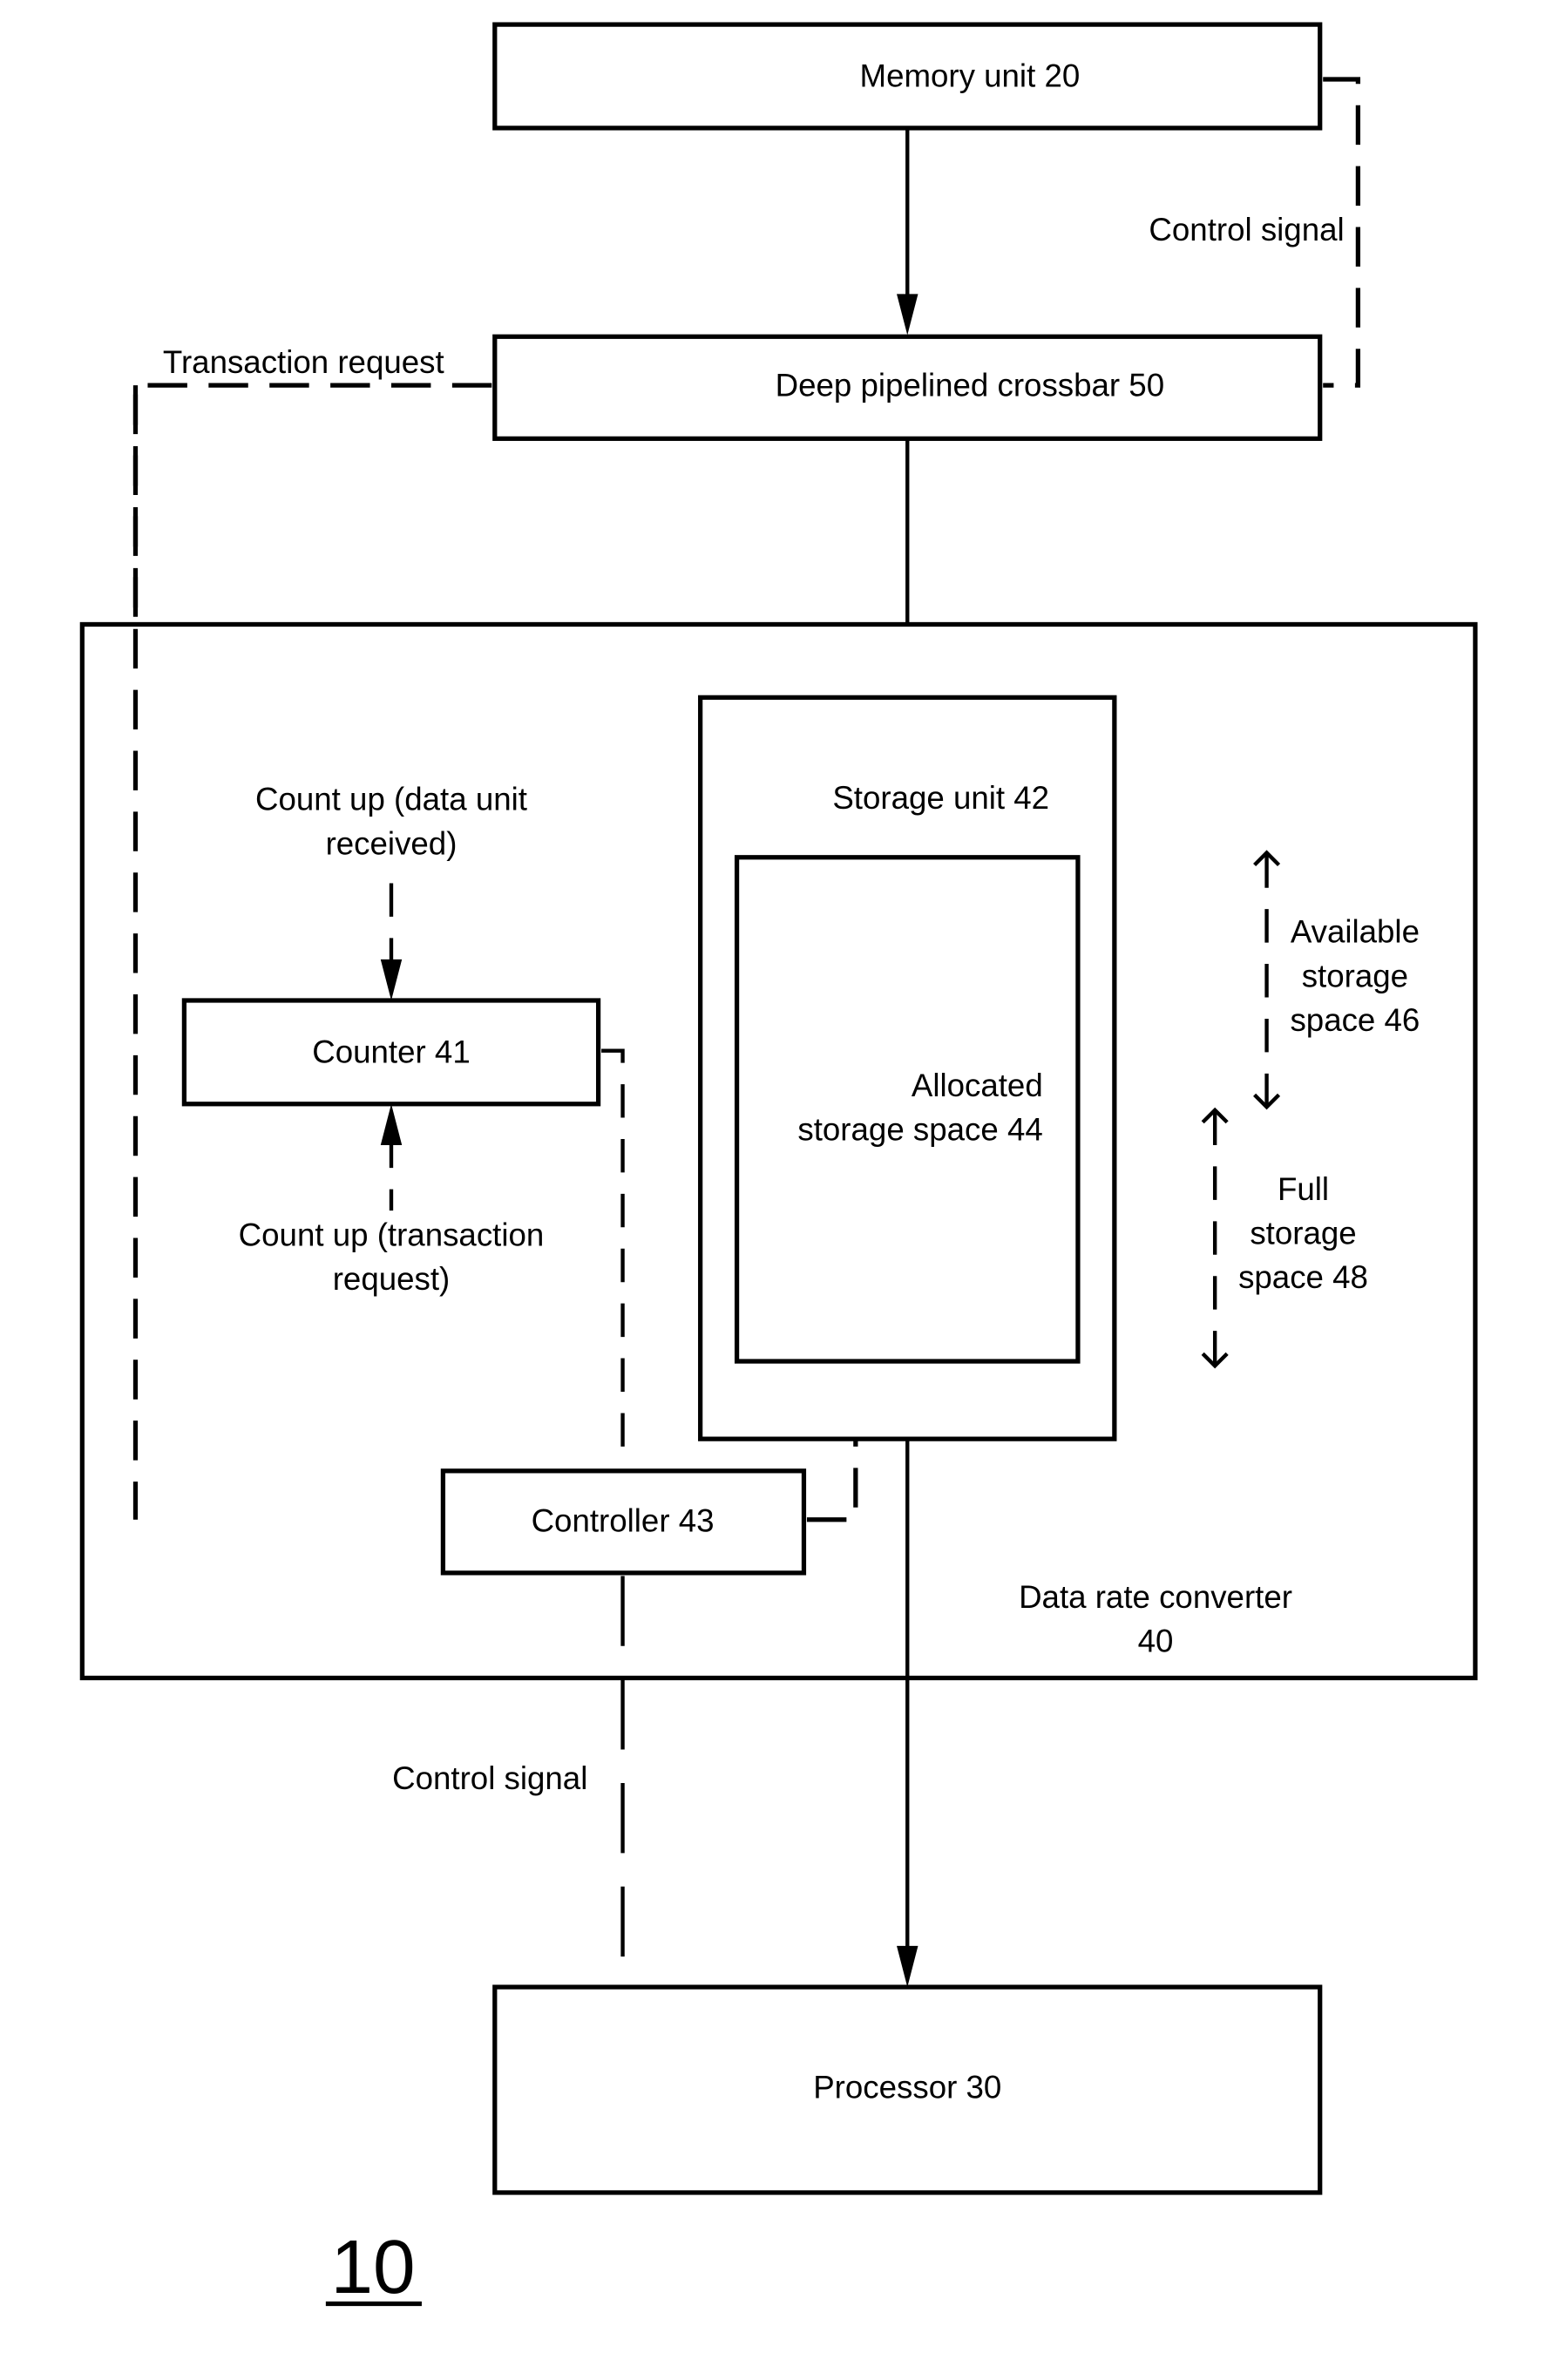  Describe the element at coordinates (1246, 229) in the screenshot. I see `control-signal-top-label: Control signal` at that location.